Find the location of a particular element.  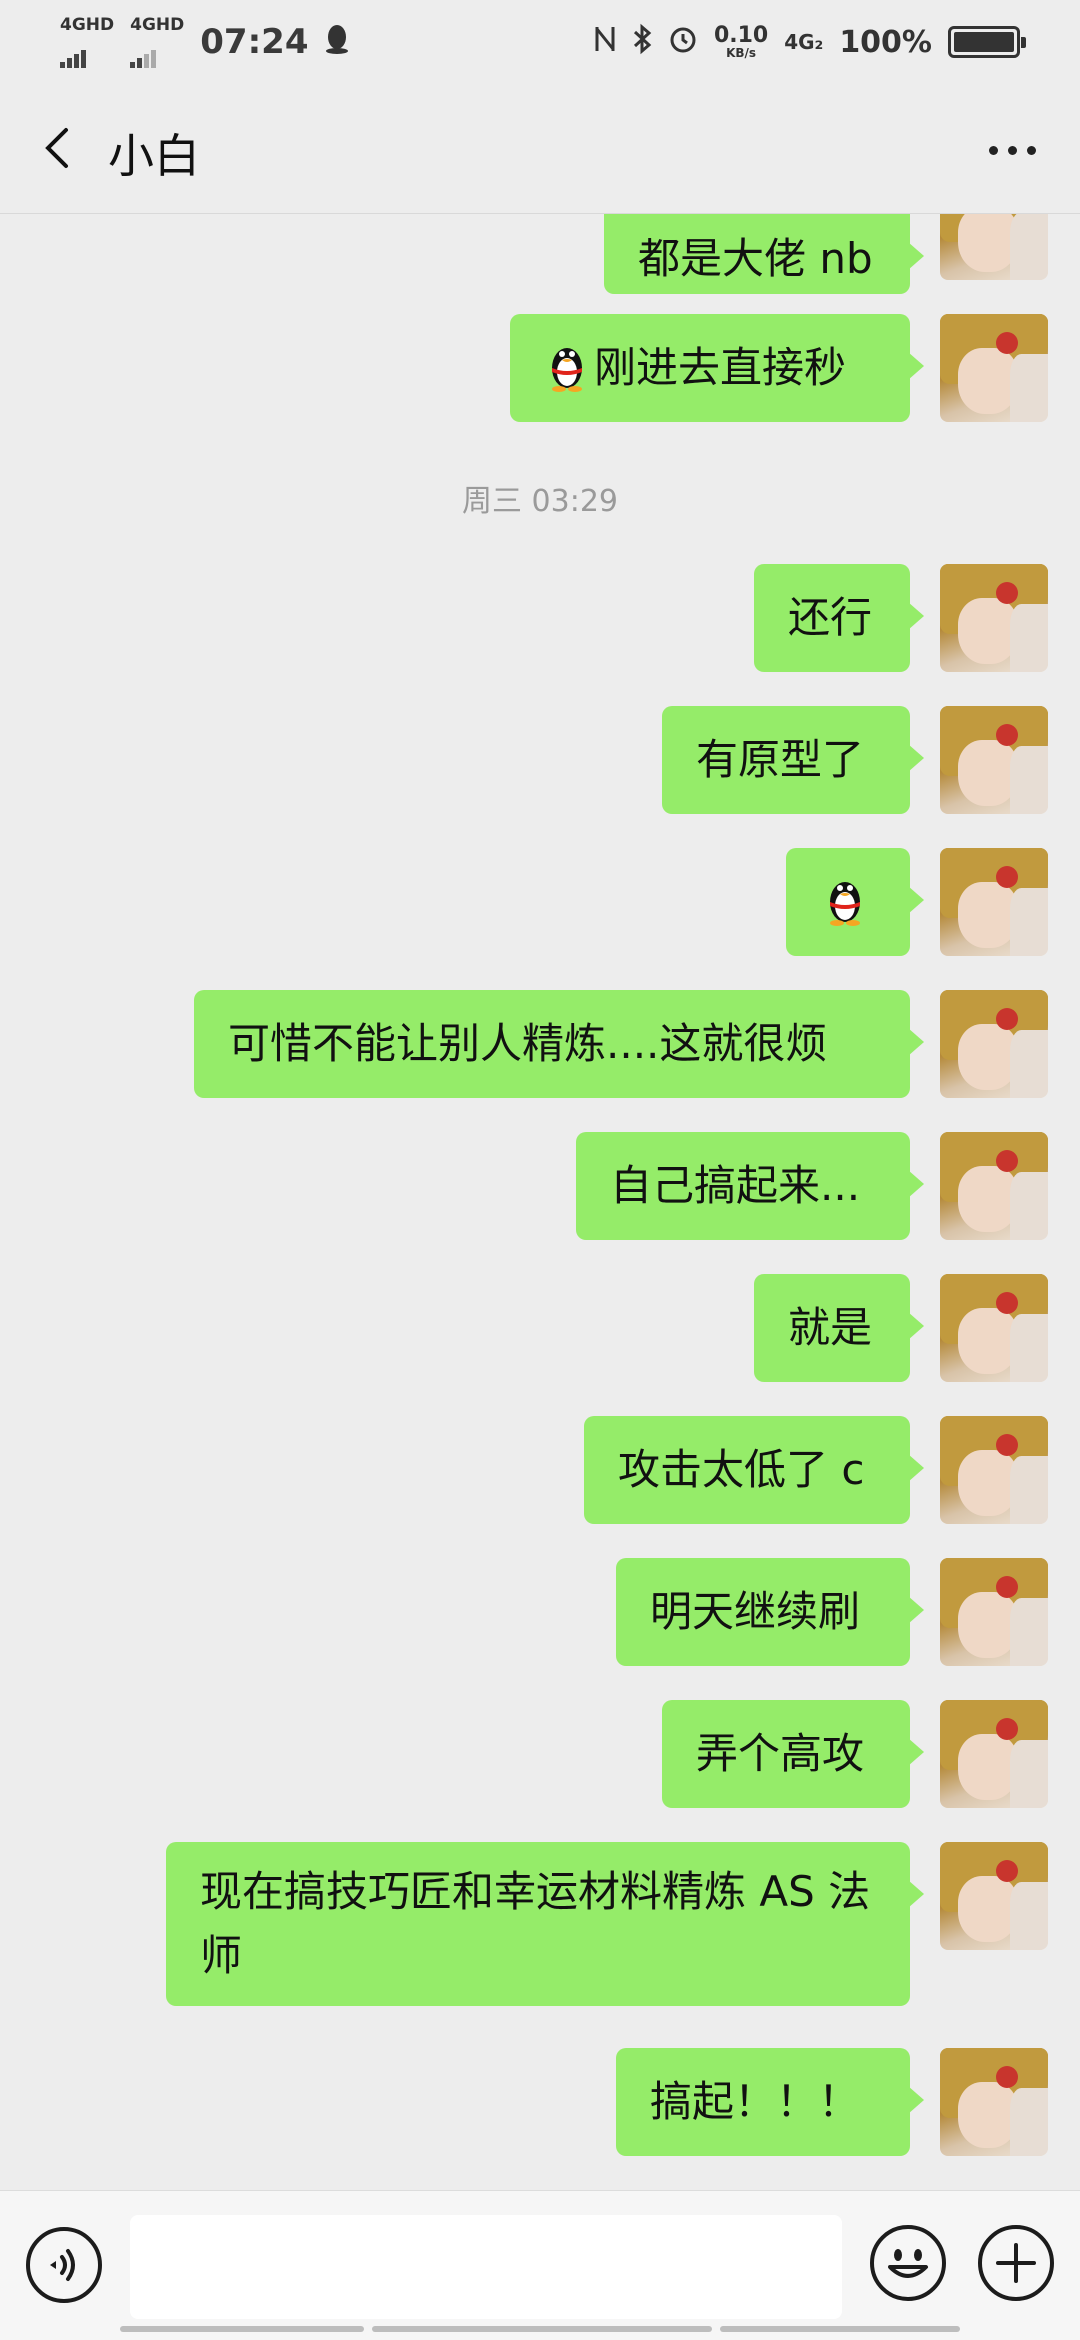

message-text: 就是 is located at coordinates (830, 1327).